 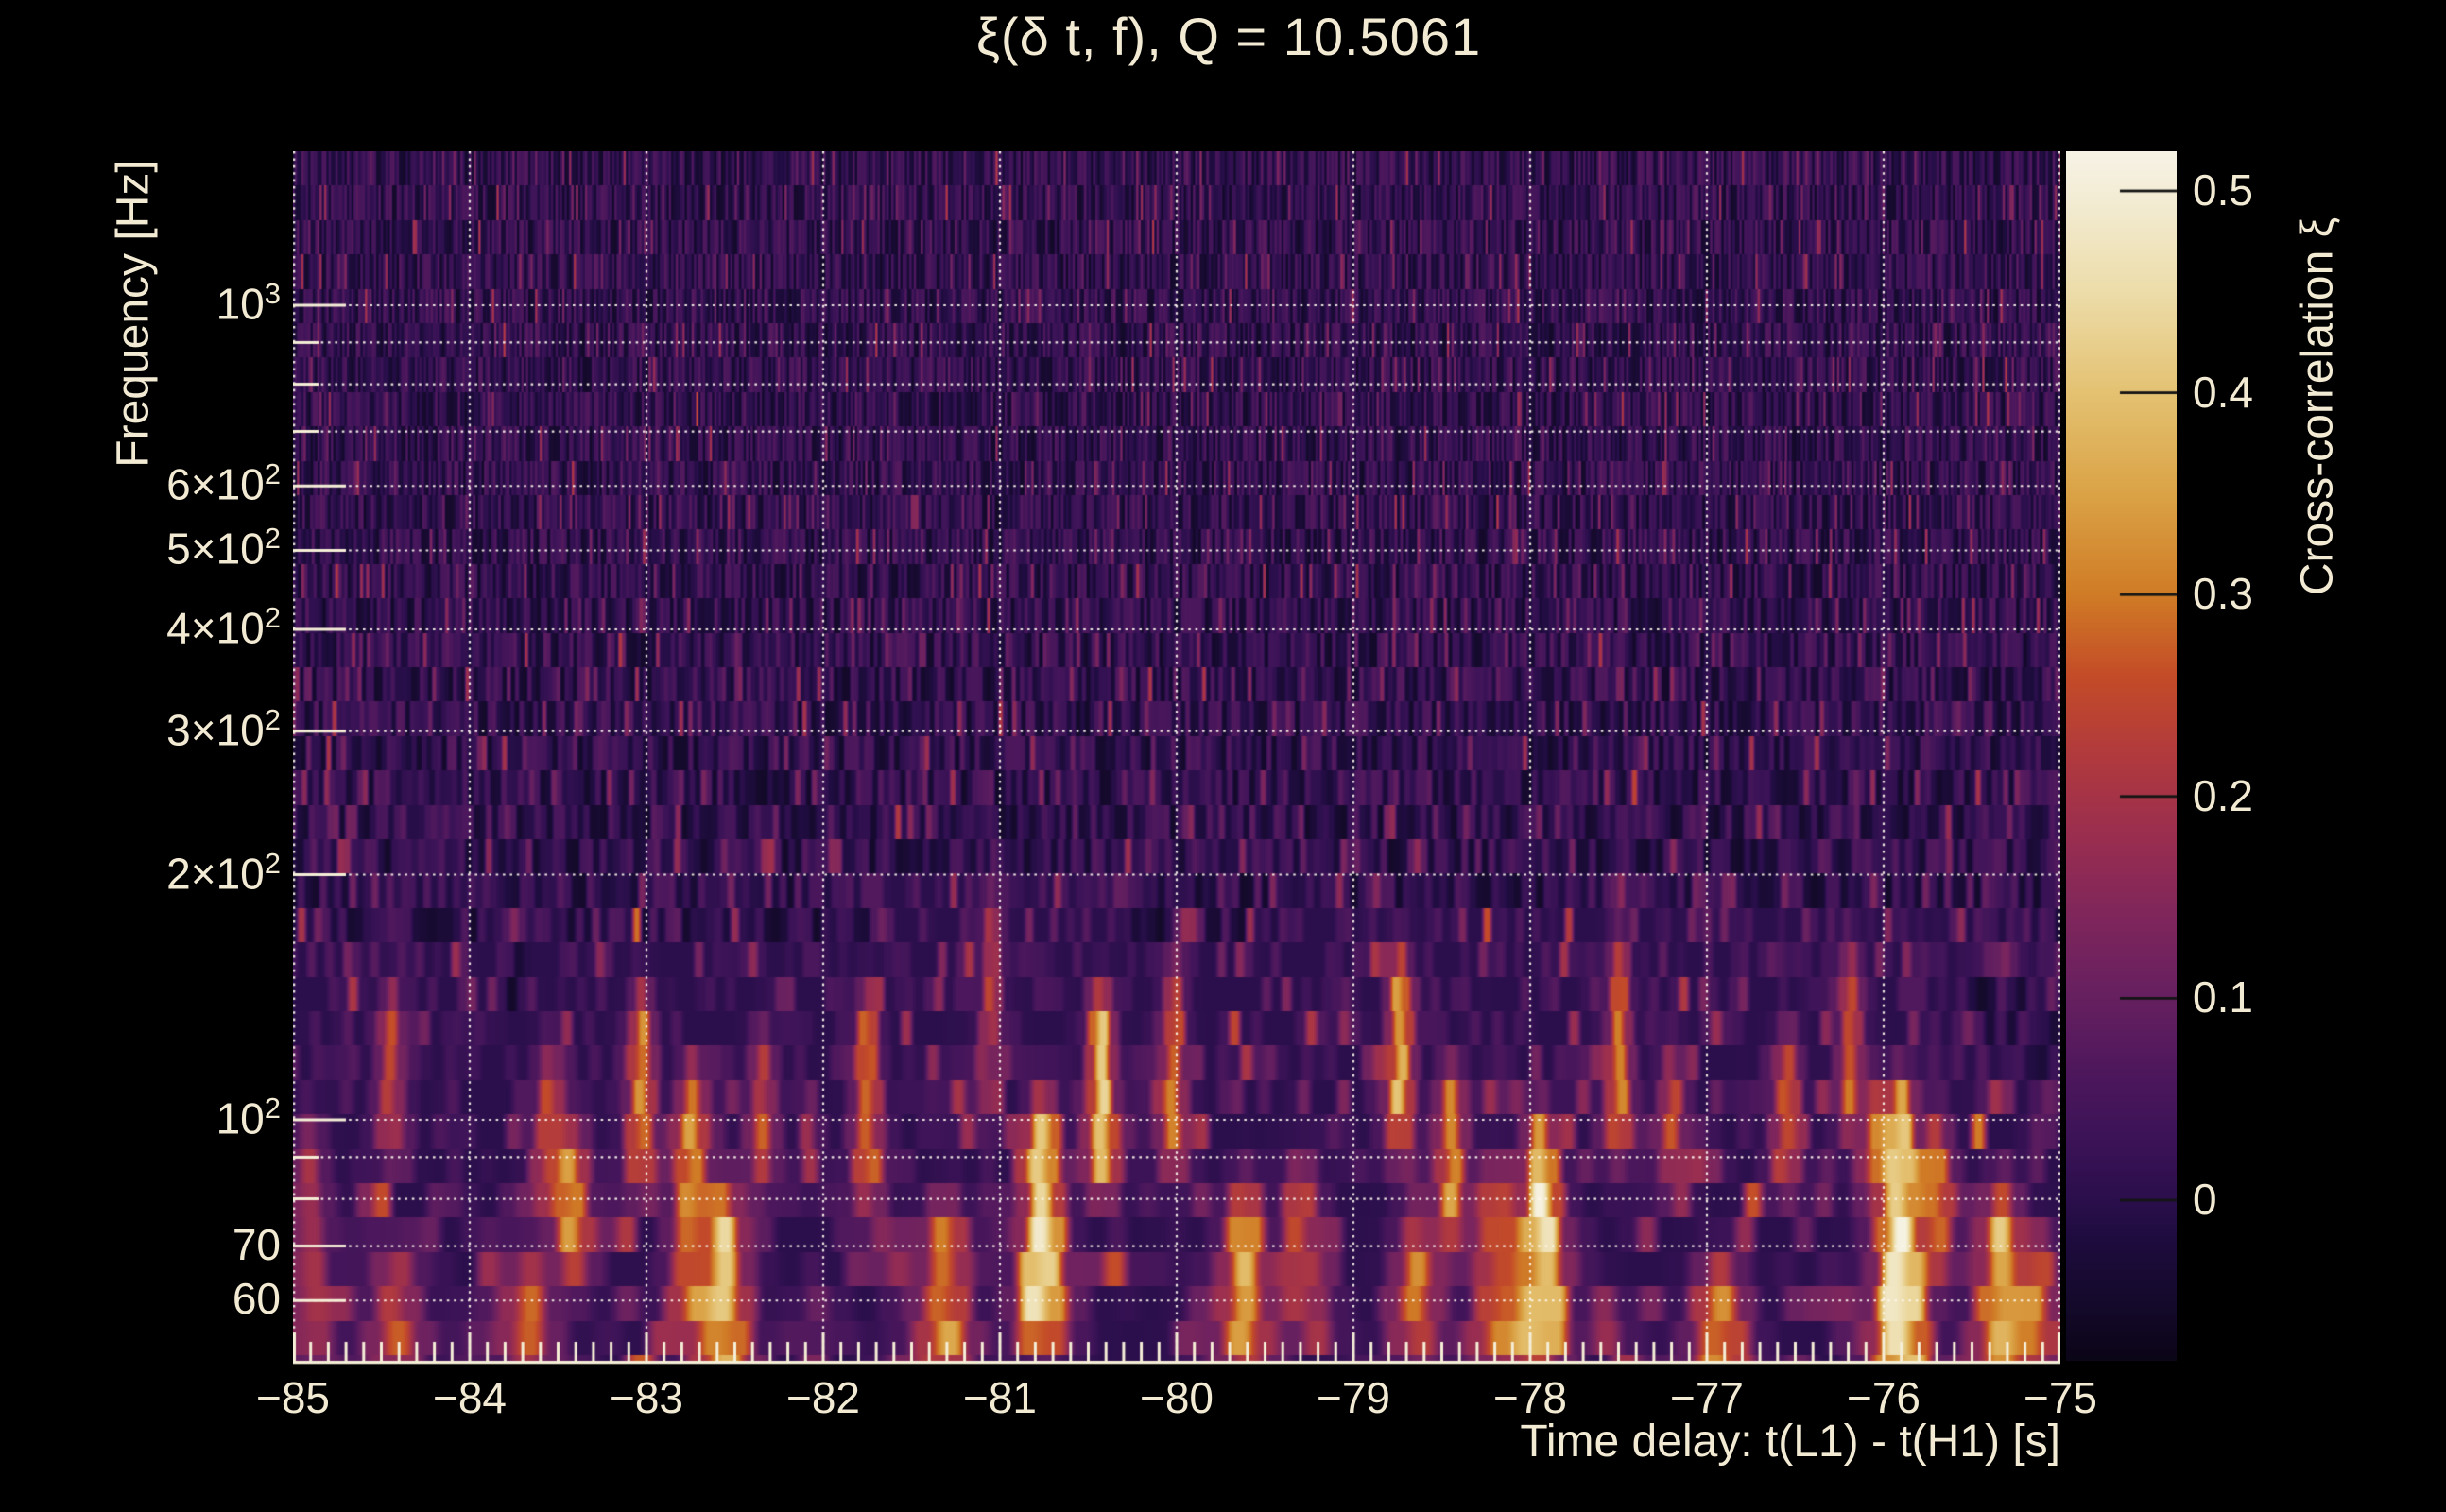 What do you see at coordinates (2060, 1397) in the screenshot?
I see `x-tick-label: −75` at bounding box center [2060, 1397].